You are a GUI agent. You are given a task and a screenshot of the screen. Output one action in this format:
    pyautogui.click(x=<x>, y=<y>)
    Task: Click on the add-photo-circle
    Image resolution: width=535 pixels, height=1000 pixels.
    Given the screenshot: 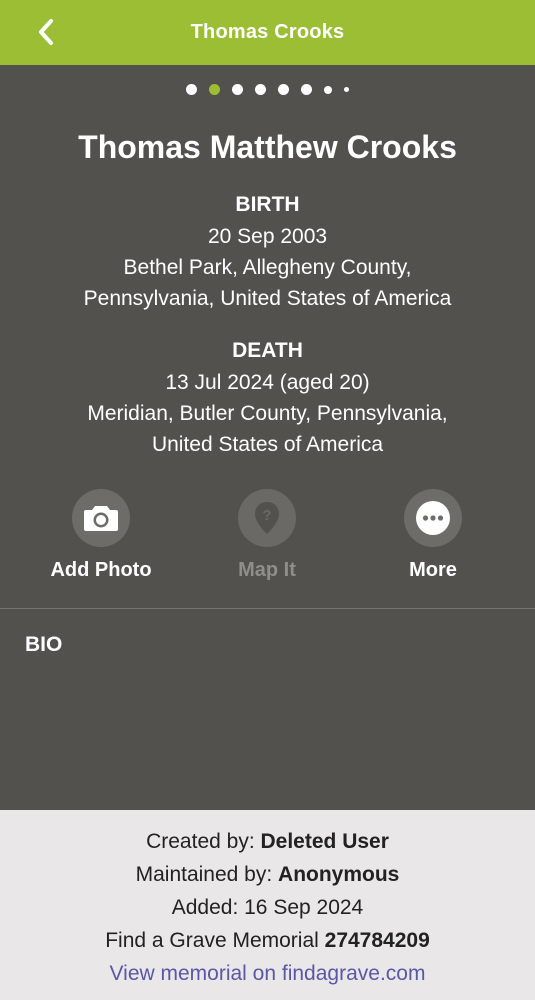 What is the action you would take?
    pyautogui.click(x=101, y=518)
    